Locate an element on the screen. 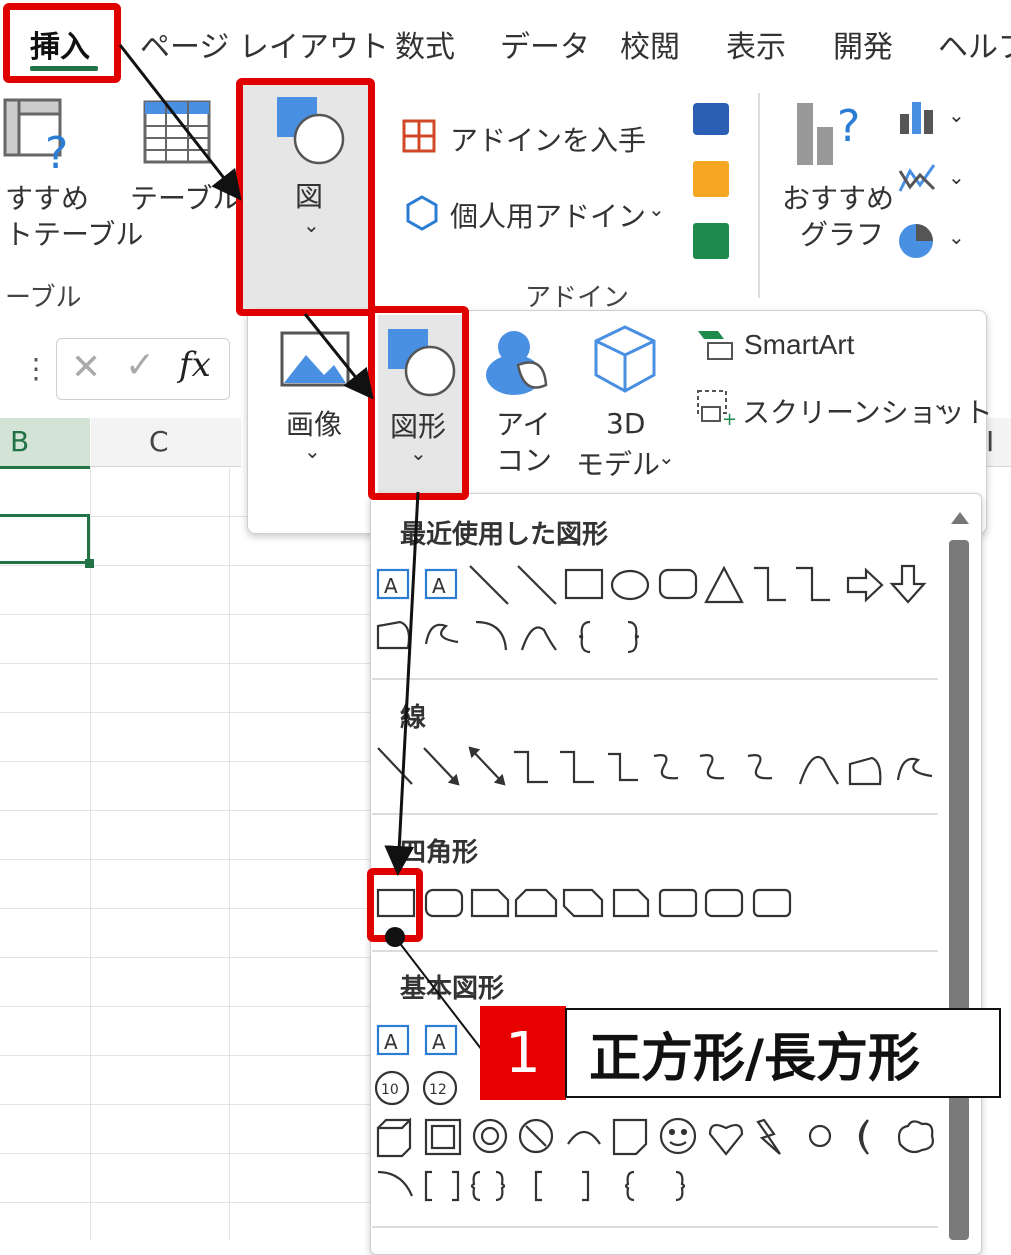 The height and width of the screenshot is (1255, 1011). callout-label: 正方形/長方形 is located at coordinates (783, 1053).